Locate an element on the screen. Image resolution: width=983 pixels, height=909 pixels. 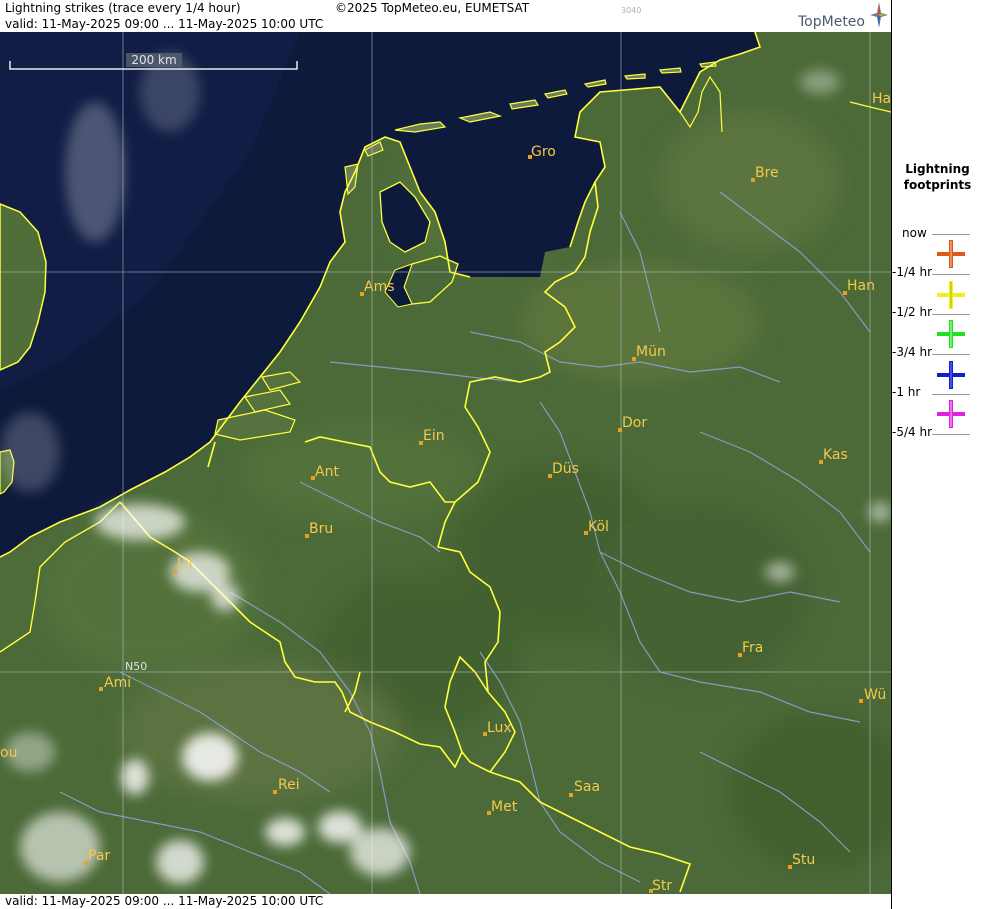
city-label: Han is located at coordinates (861, 286).